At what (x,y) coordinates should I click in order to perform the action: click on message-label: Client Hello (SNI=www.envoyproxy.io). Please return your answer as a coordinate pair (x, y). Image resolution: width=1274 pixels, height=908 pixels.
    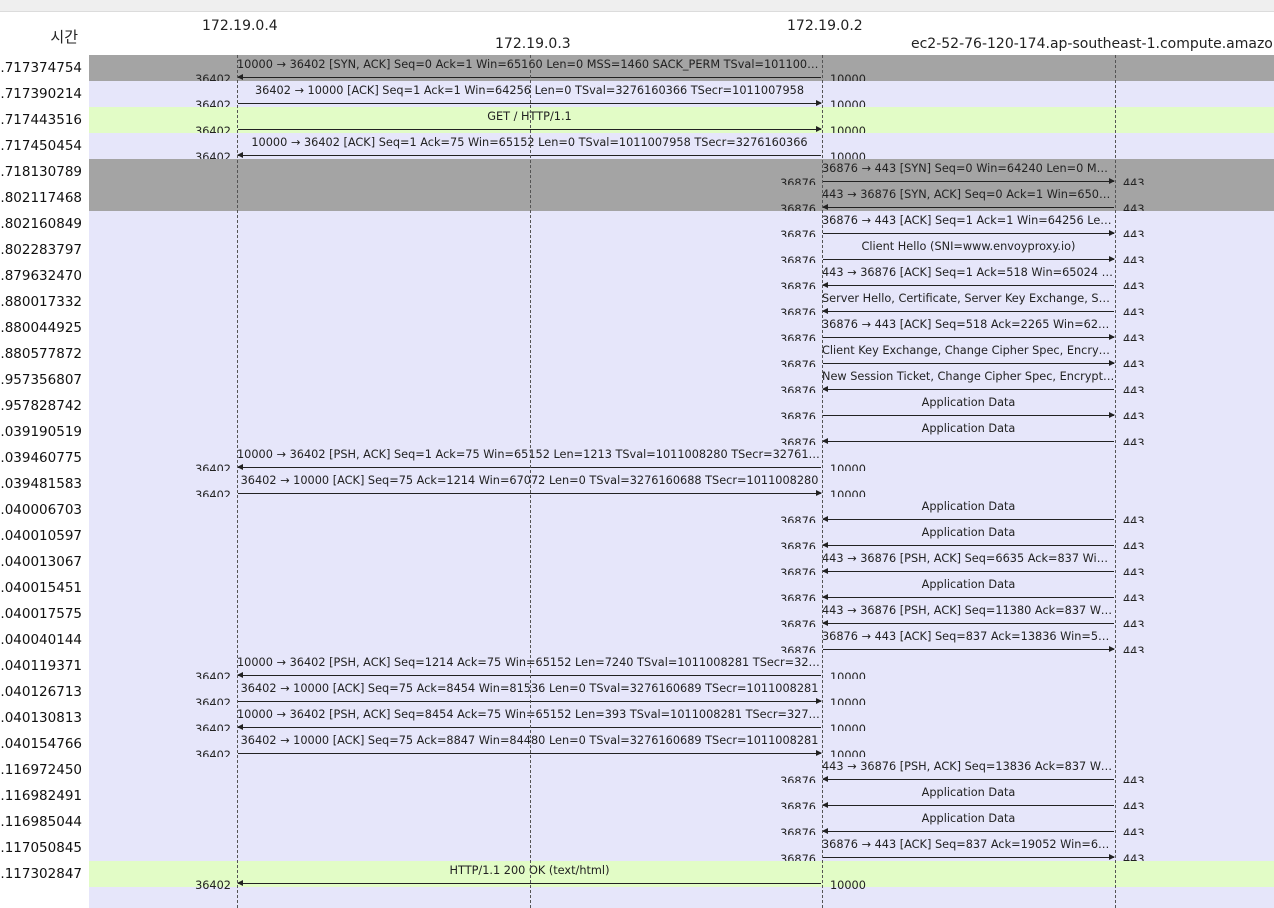
    Looking at the image, I should click on (968, 246).